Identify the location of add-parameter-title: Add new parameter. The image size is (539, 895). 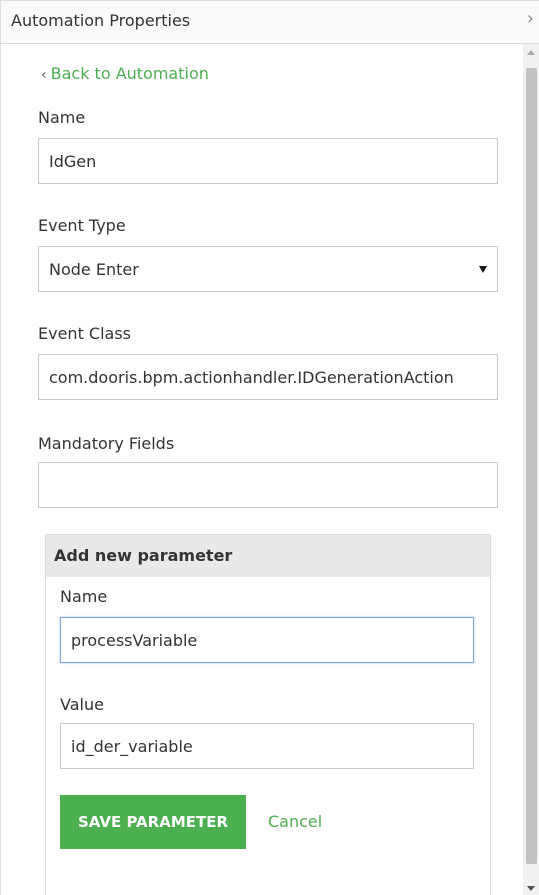
(143, 555).